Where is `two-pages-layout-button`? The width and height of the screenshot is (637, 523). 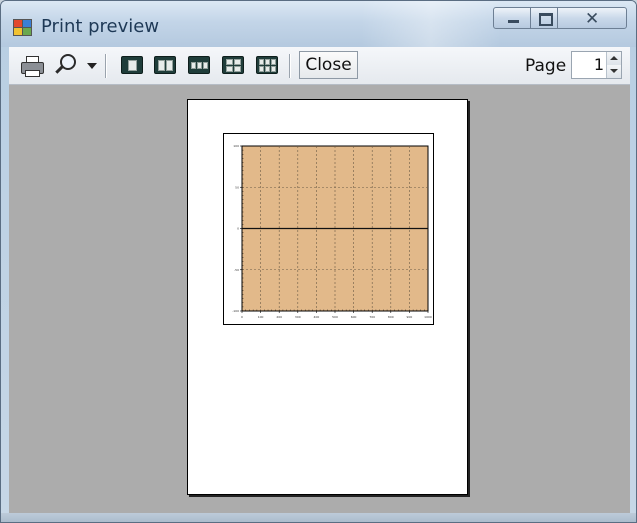
two-pages-layout-button is located at coordinates (165, 65).